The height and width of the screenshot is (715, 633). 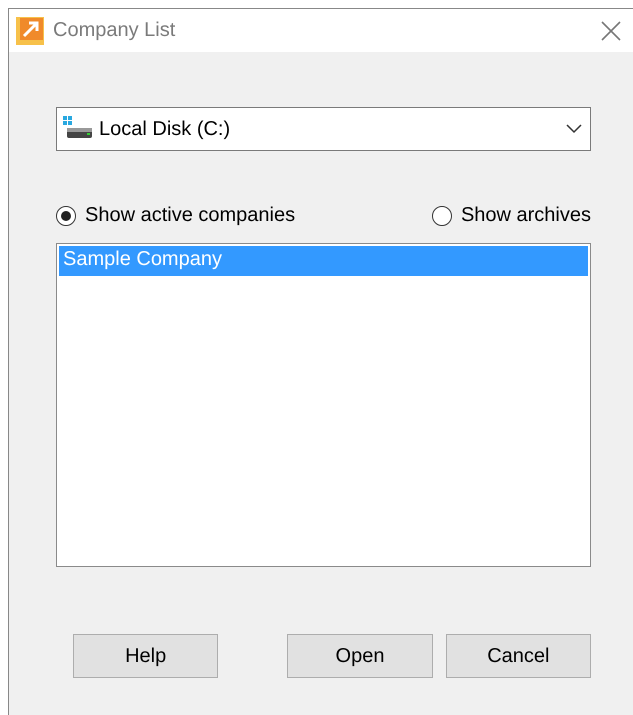 I want to click on radio-label: Show archives, so click(x=525, y=215).